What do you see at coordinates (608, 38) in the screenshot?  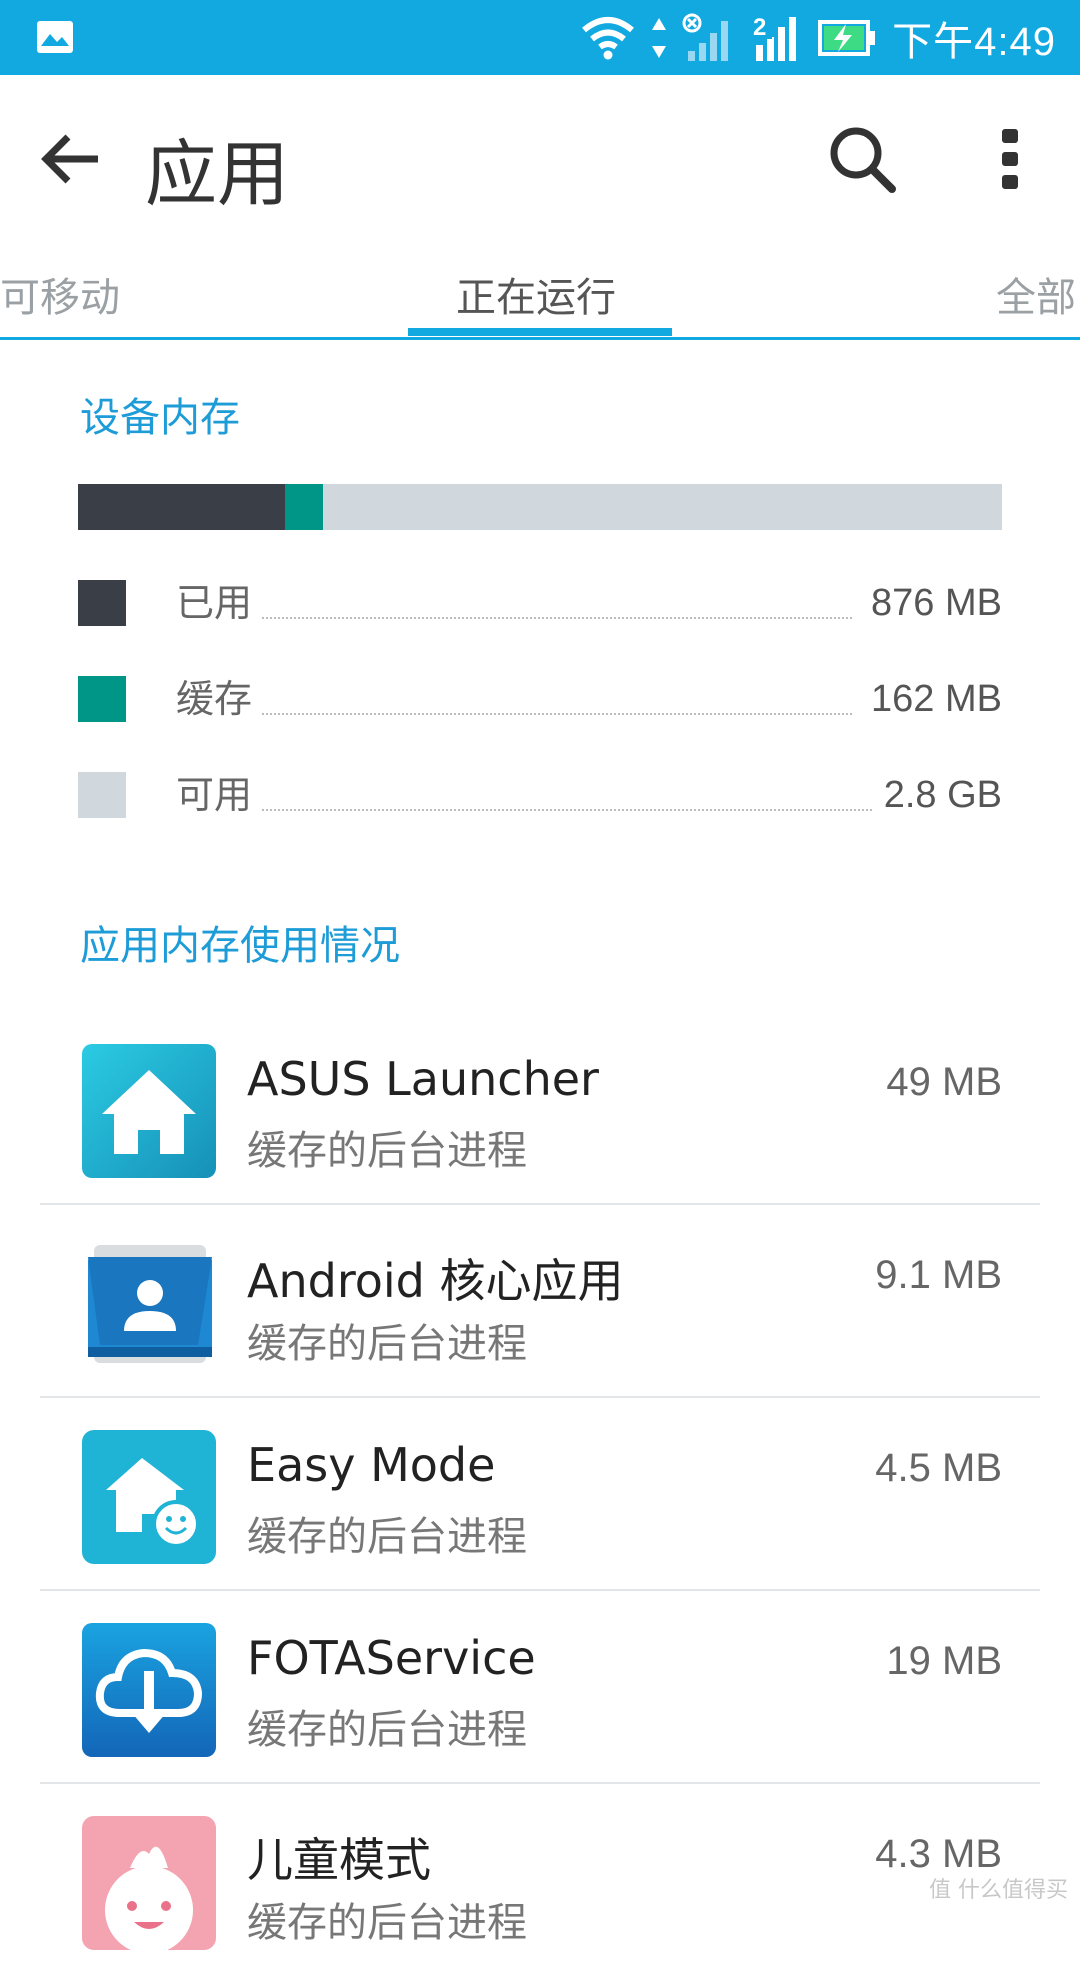 I see `wifi-icon` at bounding box center [608, 38].